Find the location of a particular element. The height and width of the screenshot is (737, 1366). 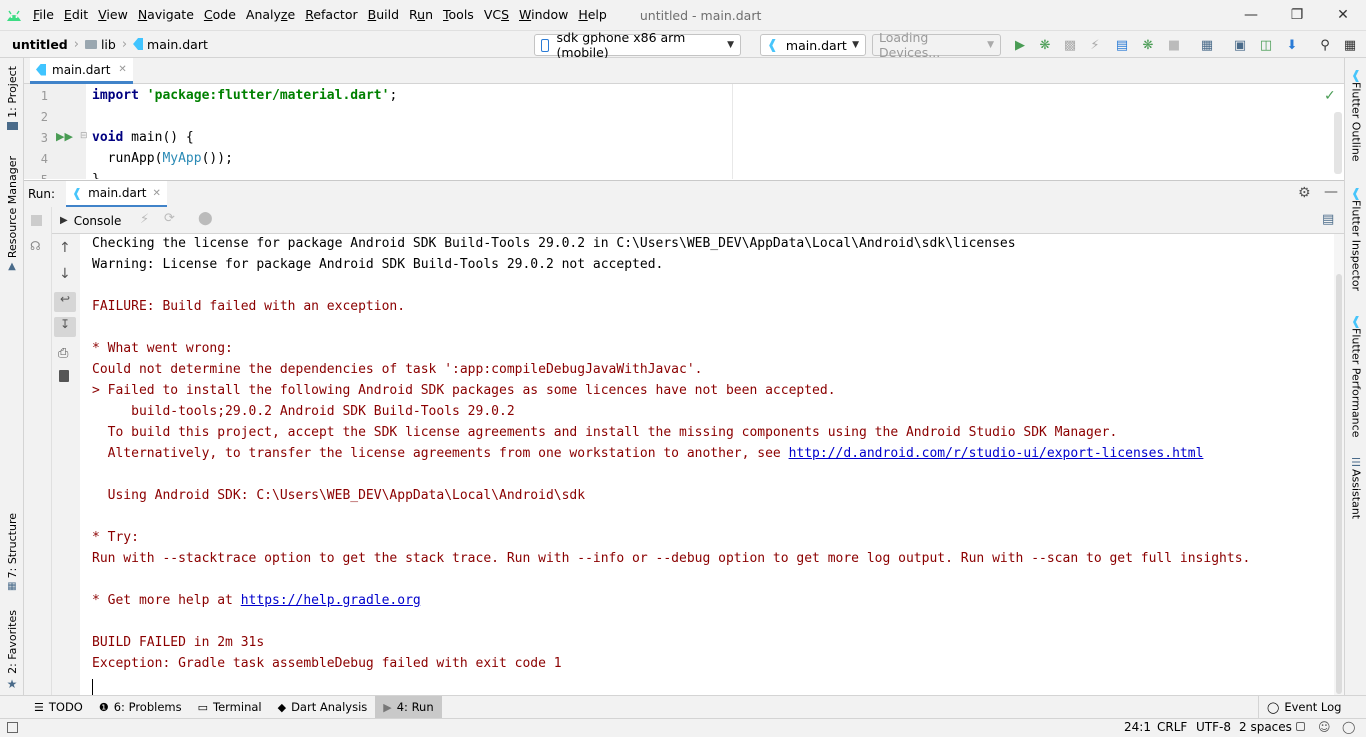

menu-window: Window is located at coordinates (543, 15).